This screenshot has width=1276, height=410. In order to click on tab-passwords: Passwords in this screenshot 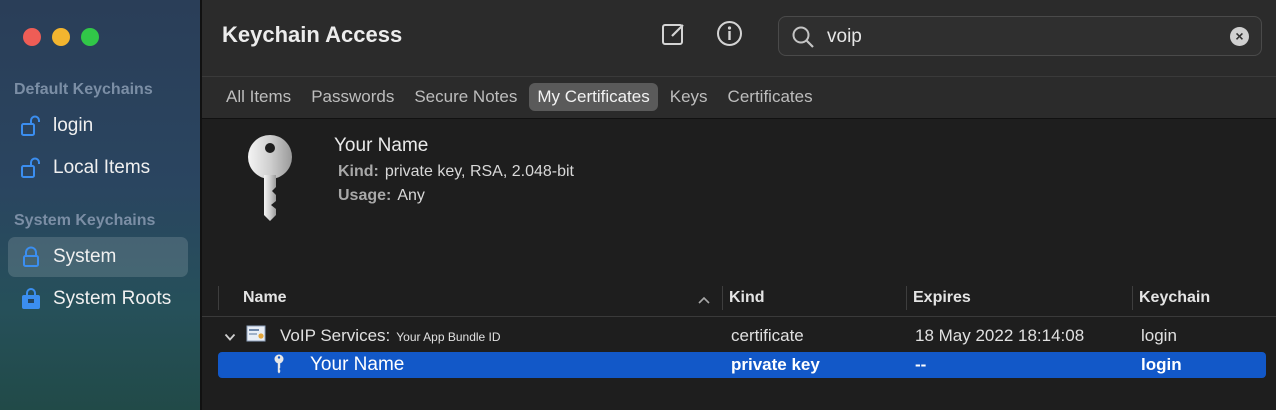, I will do `click(352, 97)`.